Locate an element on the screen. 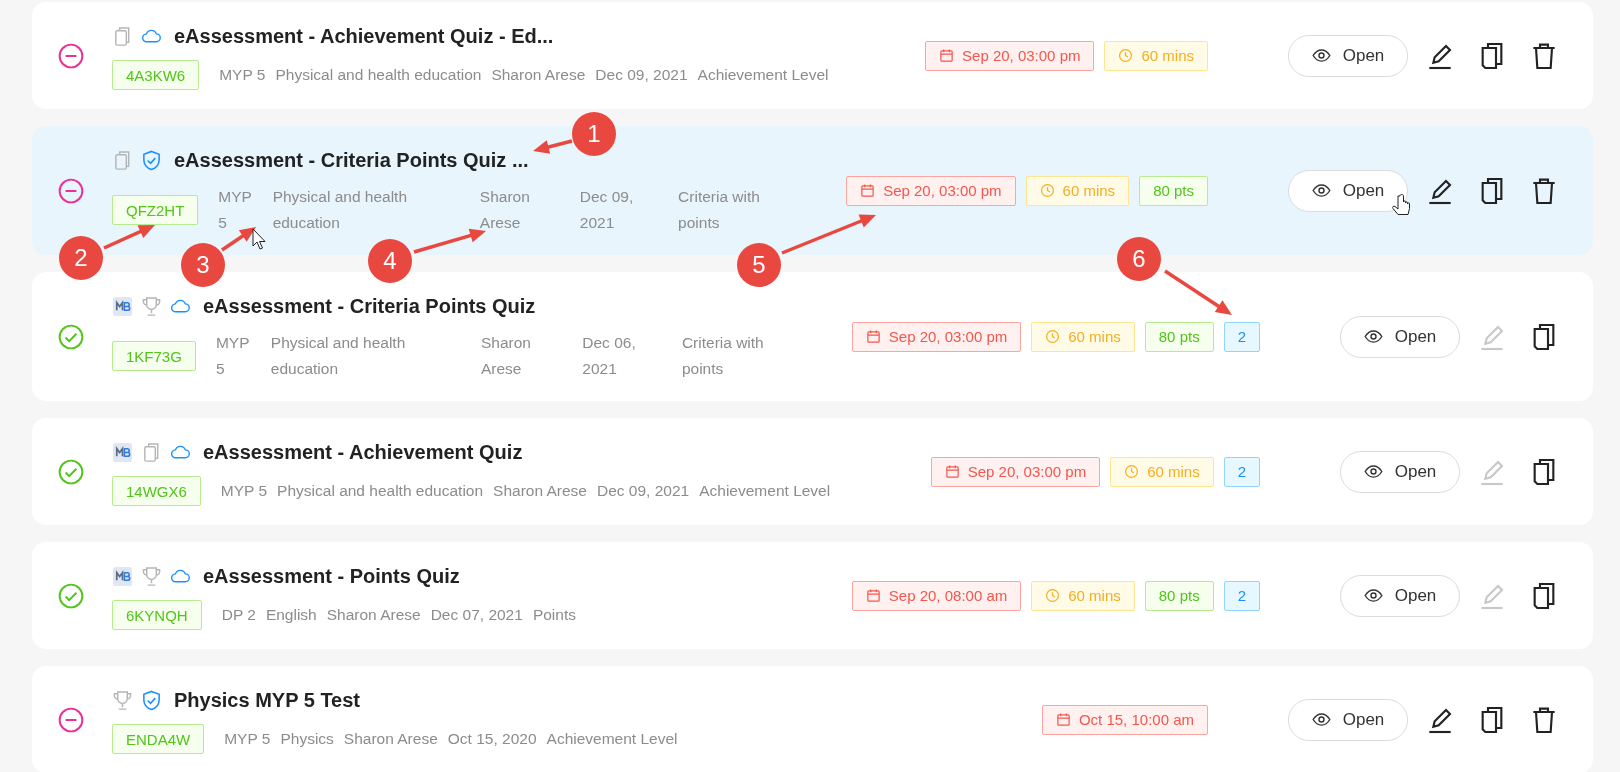 This screenshot has width=1620, height=772. assessment-card: eAssessment - Achievement Quiz 14WGX6 MYP 5 Physical and health education Sharon Arese Dec 09, 2021 Achievement Level Sep 20, 03:00 pm 60 mins 2 Open is located at coordinates (812, 471).